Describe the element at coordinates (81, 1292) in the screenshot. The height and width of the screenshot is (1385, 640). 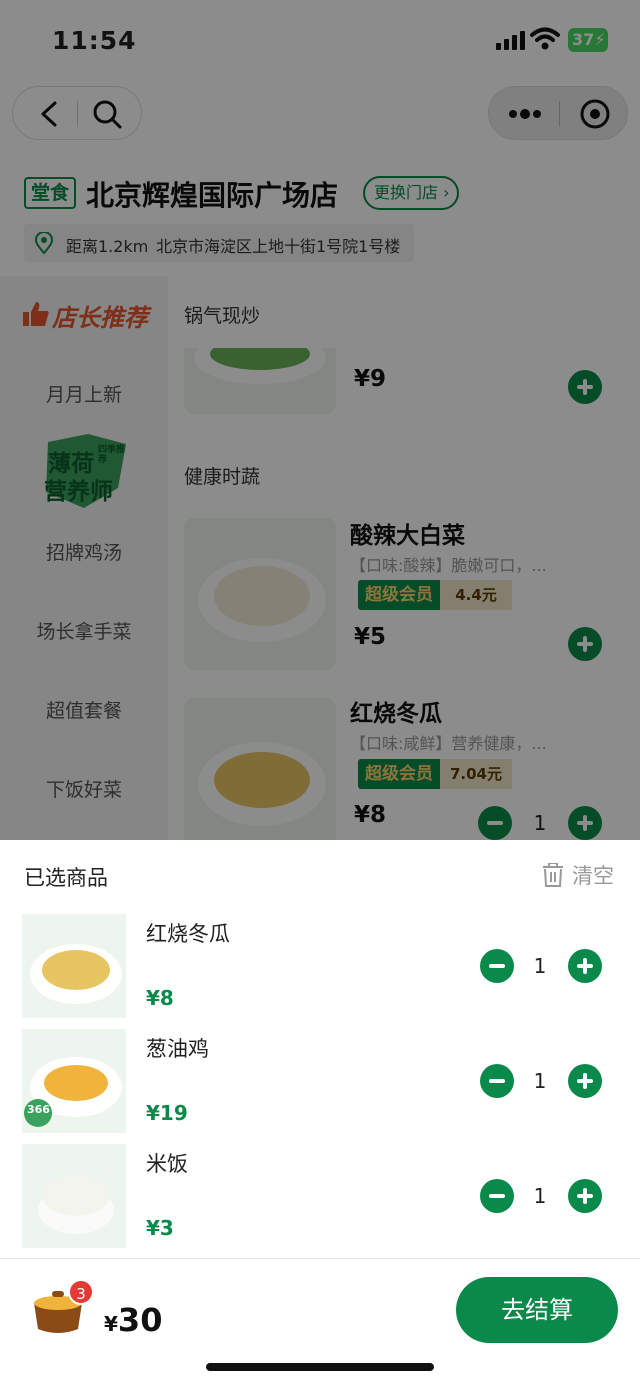
I see `cart-count-badge: 3` at that location.